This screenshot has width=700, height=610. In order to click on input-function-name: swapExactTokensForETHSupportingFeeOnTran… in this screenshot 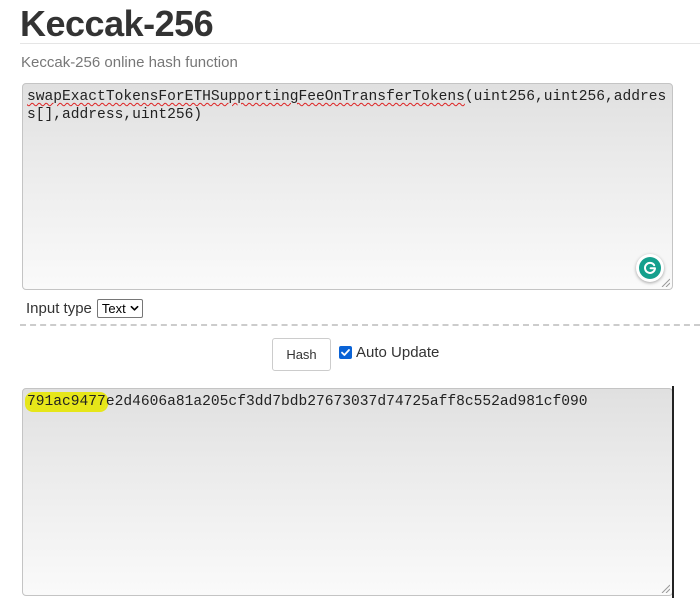, I will do `click(246, 97)`.